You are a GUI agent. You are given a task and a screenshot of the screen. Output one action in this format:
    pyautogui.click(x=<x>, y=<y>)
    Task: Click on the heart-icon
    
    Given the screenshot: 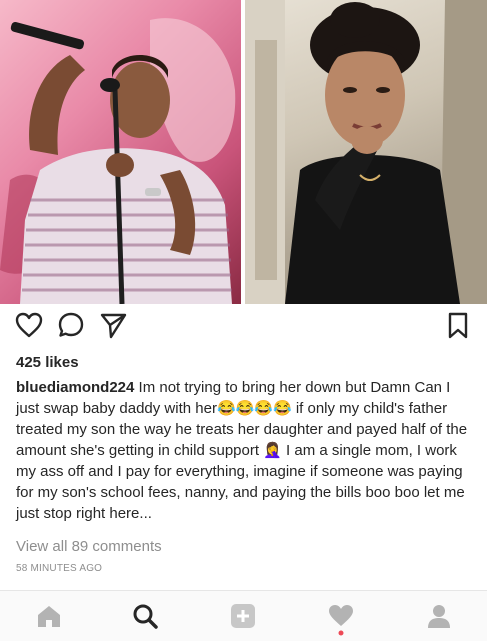 What is the action you would take?
    pyautogui.click(x=29, y=325)
    